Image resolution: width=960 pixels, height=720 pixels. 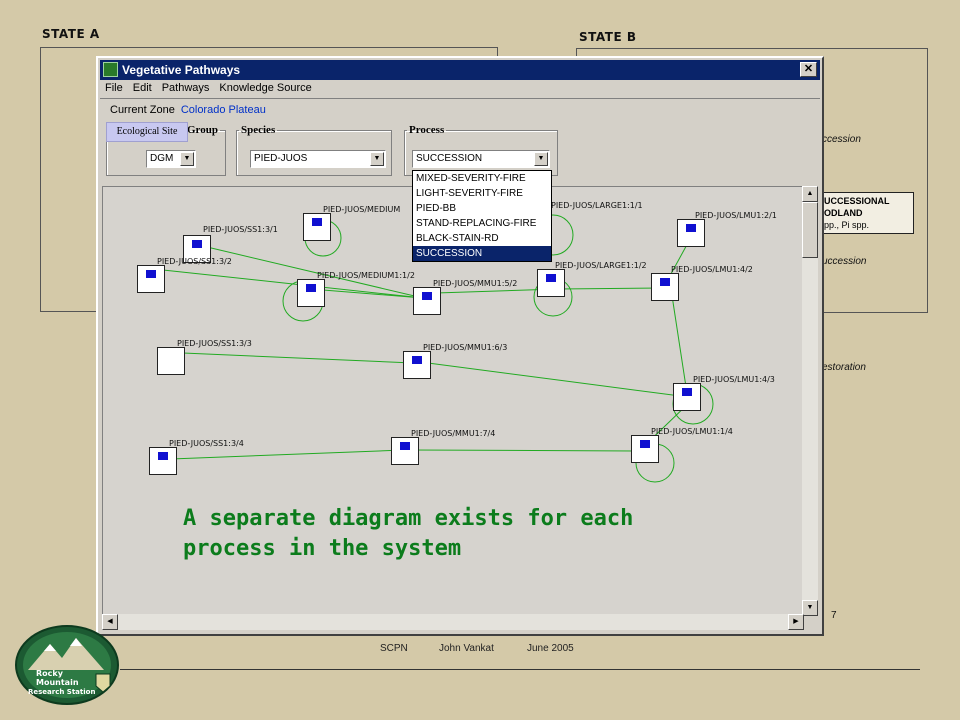 What do you see at coordinates (847, 225) in the screenshot?
I see `bg-class-line: pp., Pi spp.` at bounding box center [847, 225].